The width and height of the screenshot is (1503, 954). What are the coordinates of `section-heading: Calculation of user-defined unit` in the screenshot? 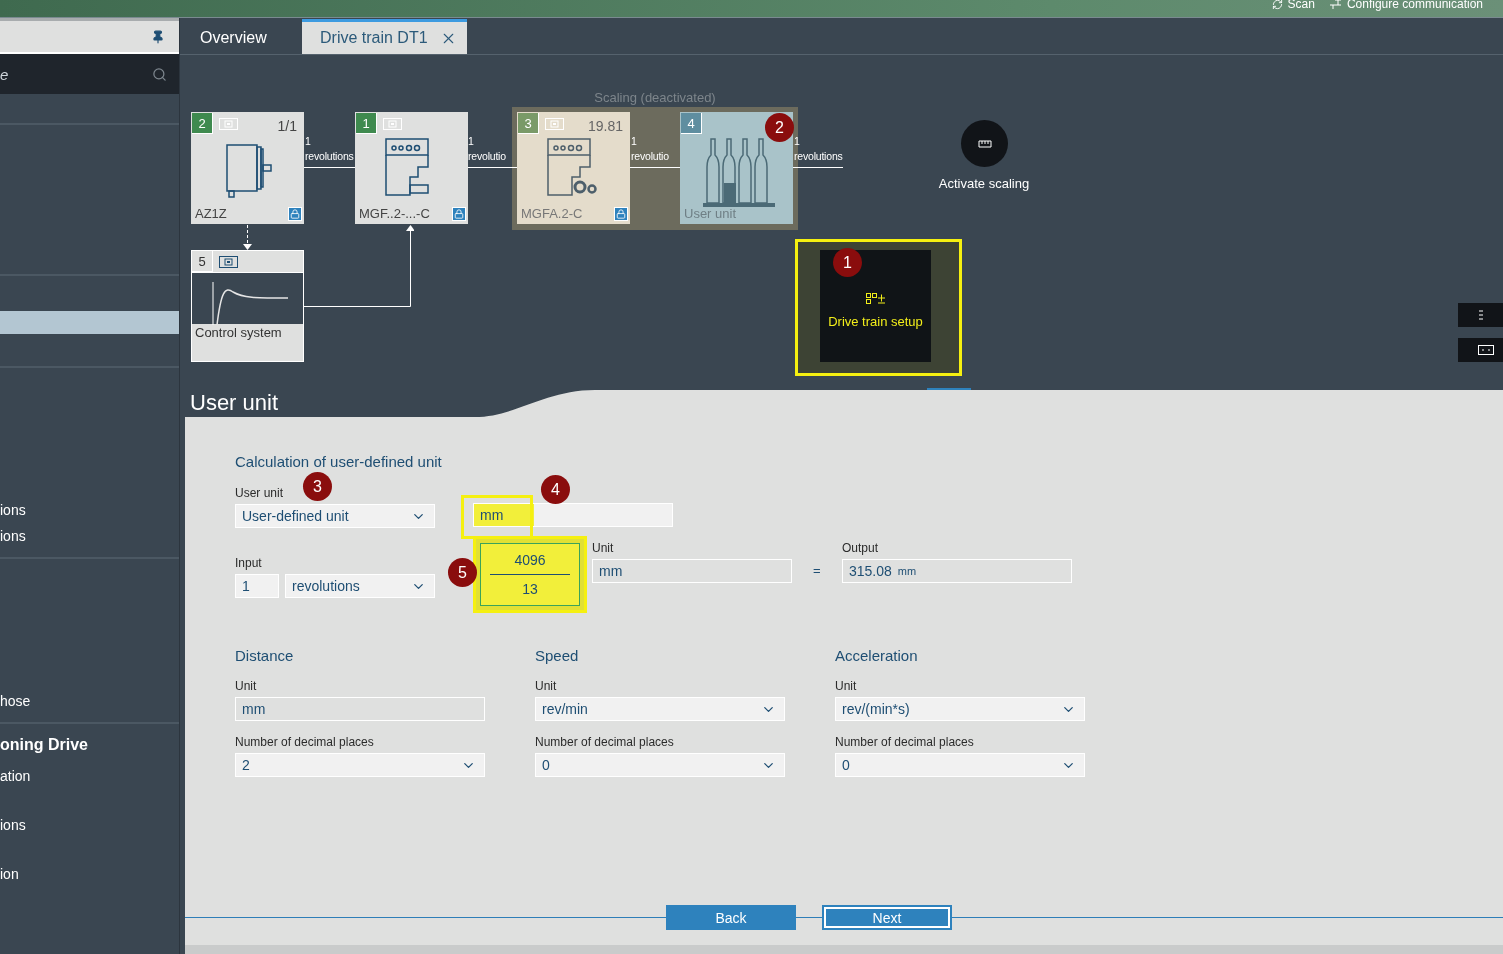 It's located at (339, 461).